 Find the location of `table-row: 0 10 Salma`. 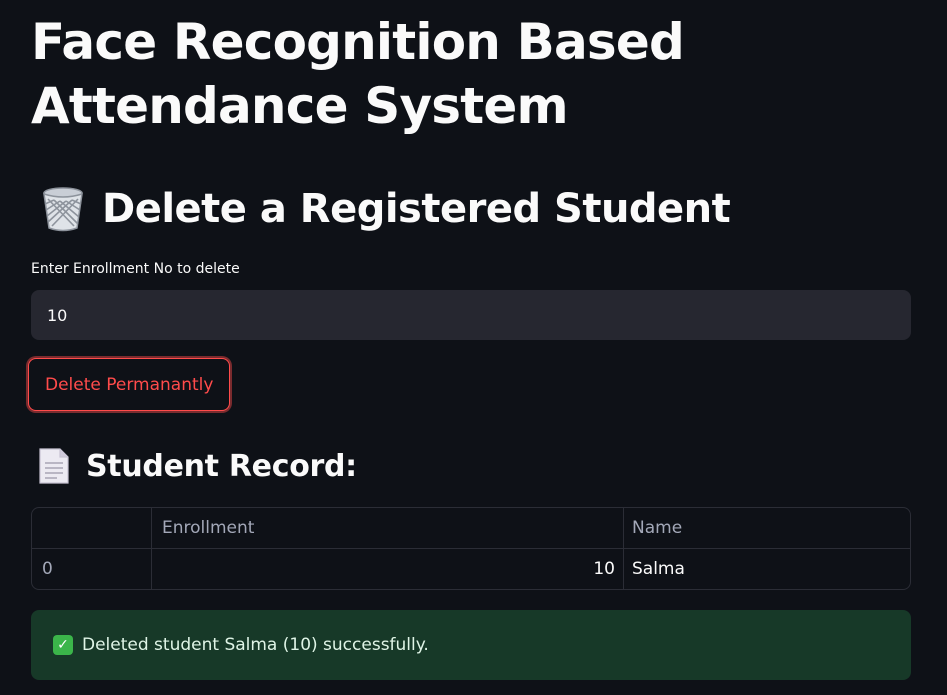

table-row: 0 10 Salma is located at coordinates (471, 569).